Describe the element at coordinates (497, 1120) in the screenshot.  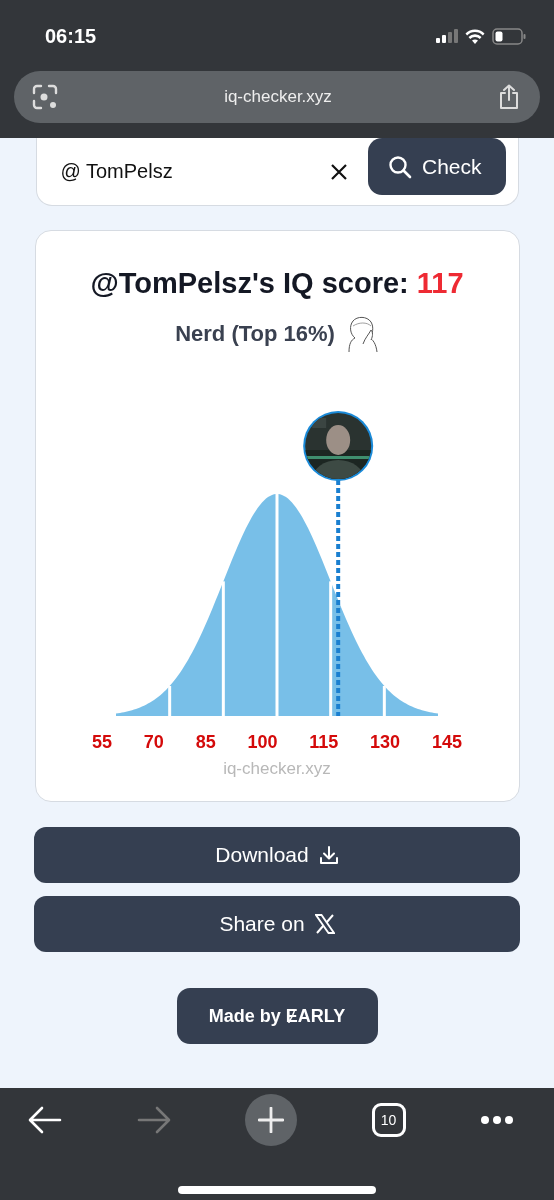
I see `more-icon` at that location.